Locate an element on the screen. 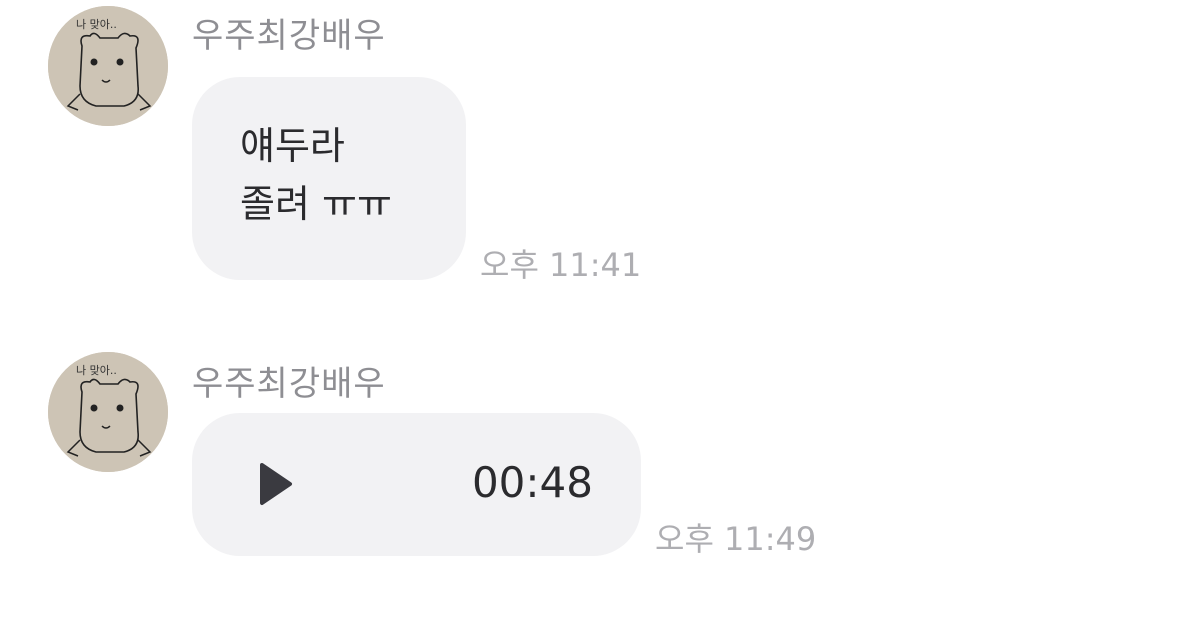 This screenshot has width=1179, height=633. text-message-bubble: 얘두라 졸려 ㅠㅠ is located at coordinates (329, 178).